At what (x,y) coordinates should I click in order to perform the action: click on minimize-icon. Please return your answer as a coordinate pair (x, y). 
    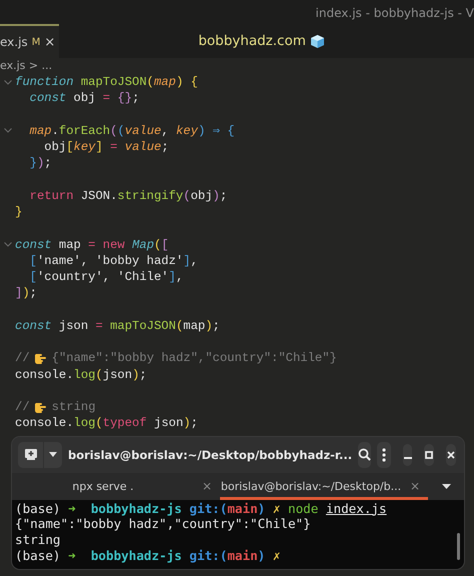
    Looking at the image, I should click on (408, 457).